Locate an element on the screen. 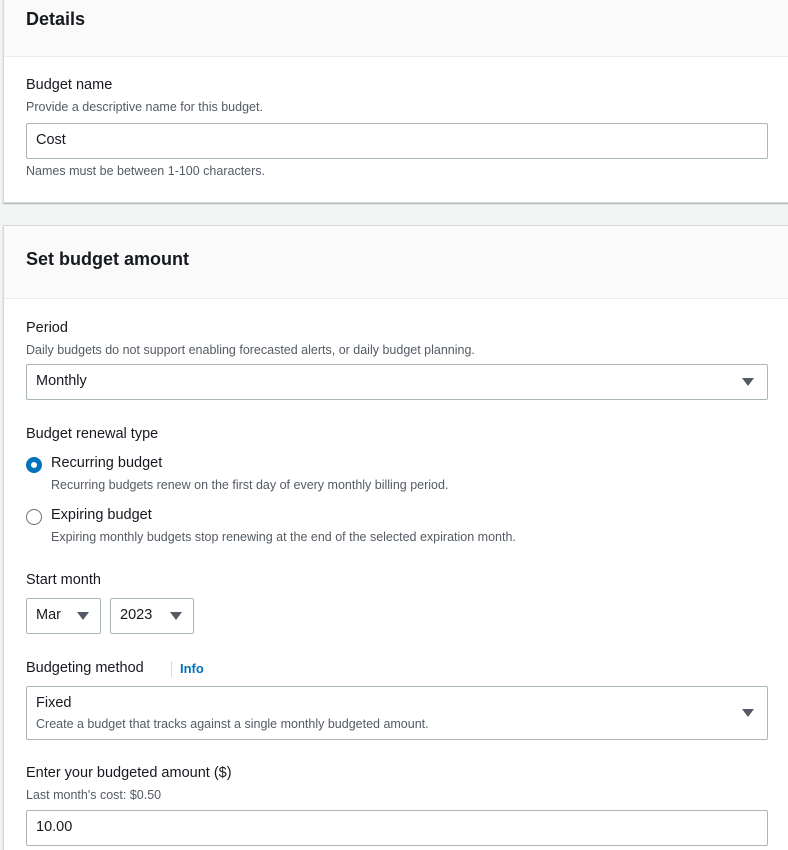  last-month-cost: Last month's cost: $0.50 is located at coordinates (94, 795).